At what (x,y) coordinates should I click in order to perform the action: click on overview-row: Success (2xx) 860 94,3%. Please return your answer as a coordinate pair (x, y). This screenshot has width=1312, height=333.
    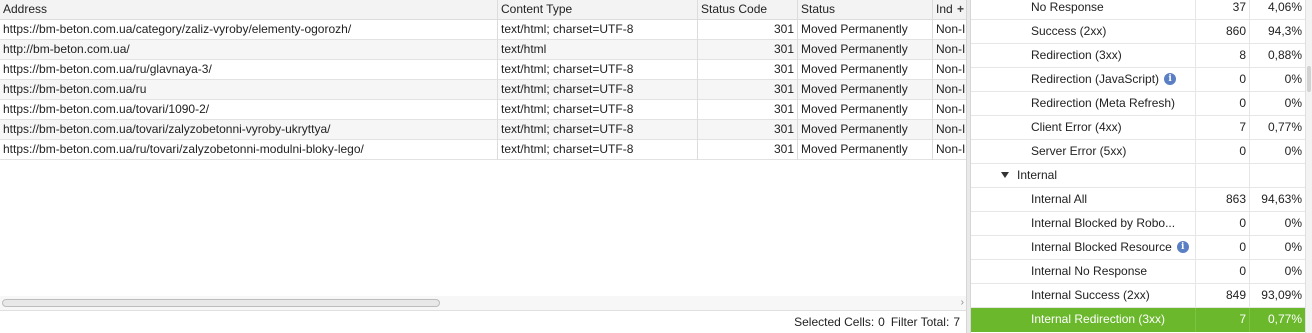
    Looking at the image, I should click on (1138, 32).